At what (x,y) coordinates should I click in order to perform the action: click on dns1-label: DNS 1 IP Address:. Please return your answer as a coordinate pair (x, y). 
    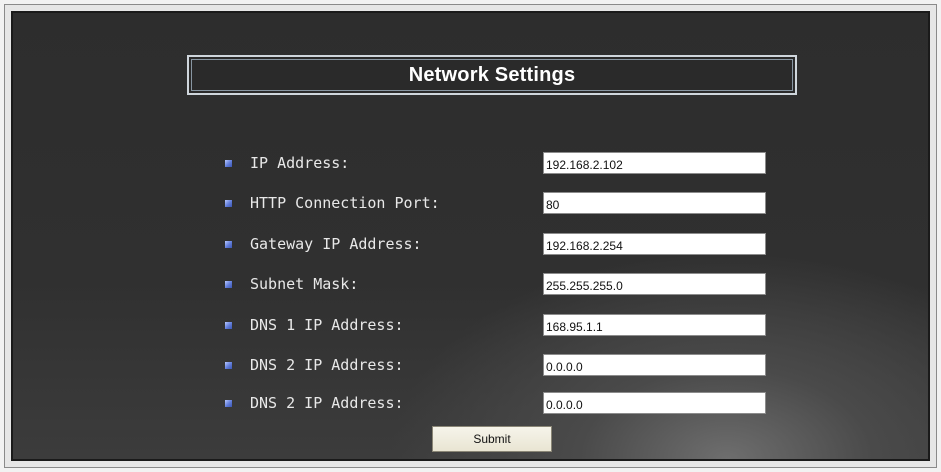
    Looking at the image, I should click on (327, 325).